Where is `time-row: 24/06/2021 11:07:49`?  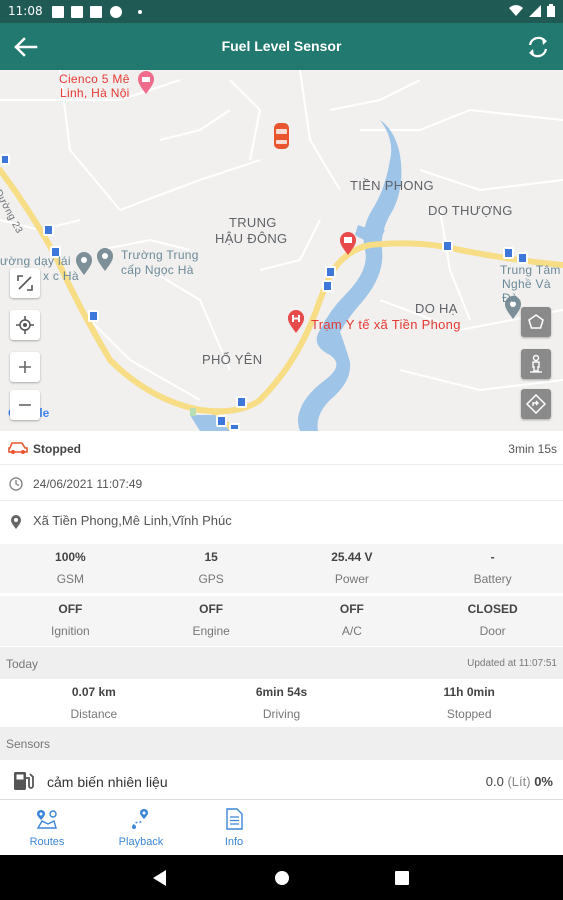
time-row: 24/06/2021 11:07:49 is located at coordinates (281, 483).